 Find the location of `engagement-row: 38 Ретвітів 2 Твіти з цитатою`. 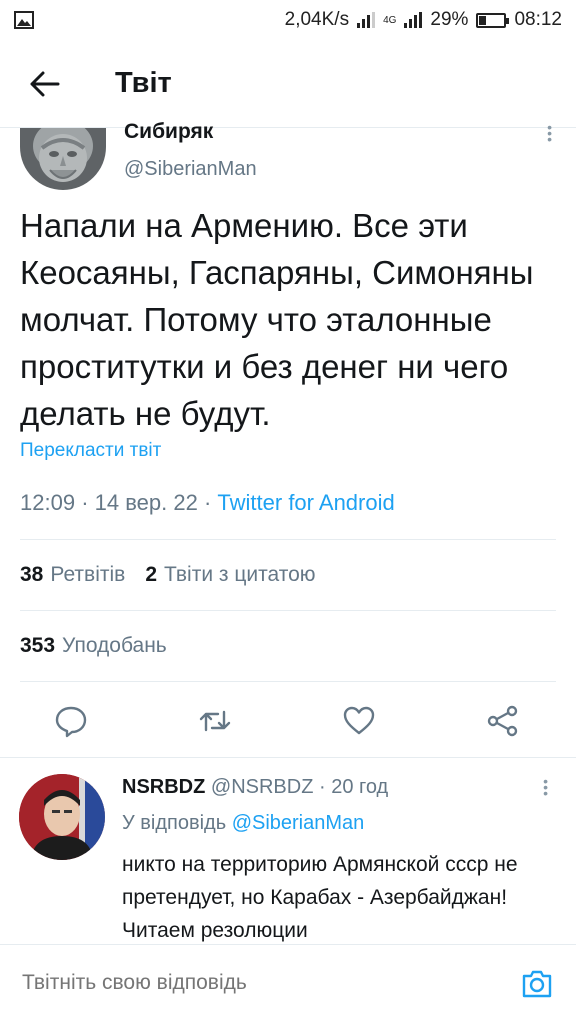

engagement-row: 38 Ретвітів 2 Твіти з цитатою is located at coordinates (288, 574).